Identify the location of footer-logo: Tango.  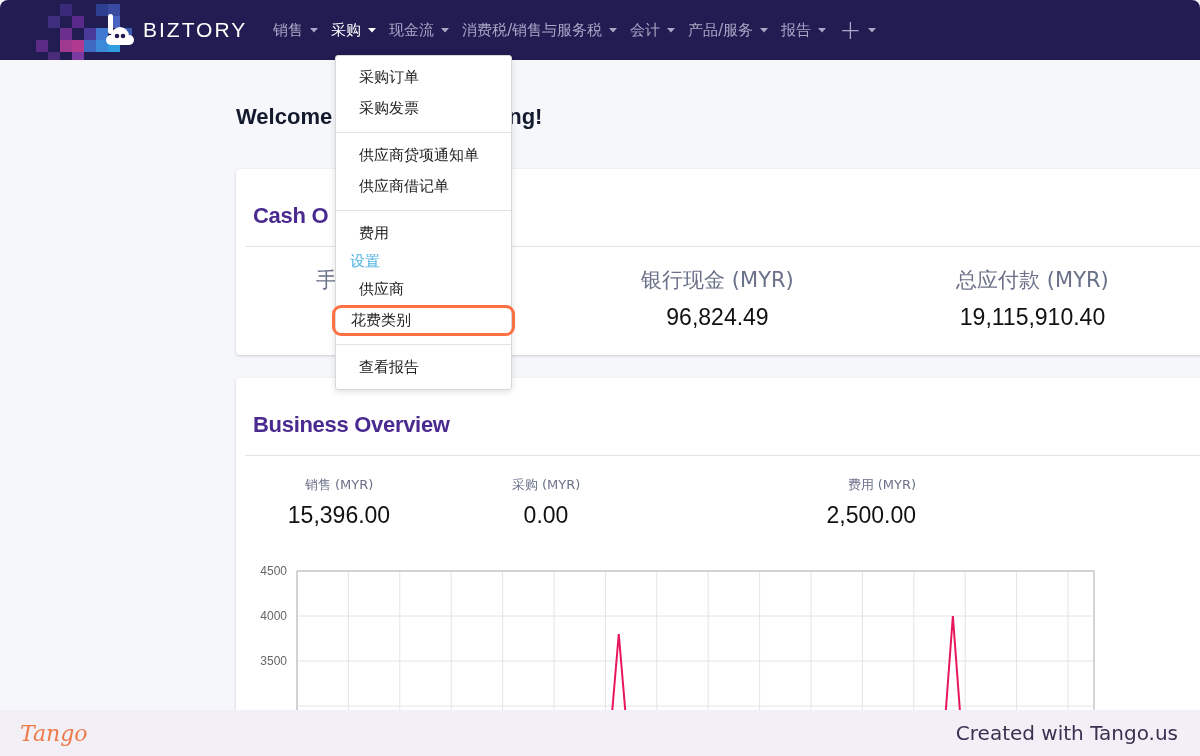
(54, 733).